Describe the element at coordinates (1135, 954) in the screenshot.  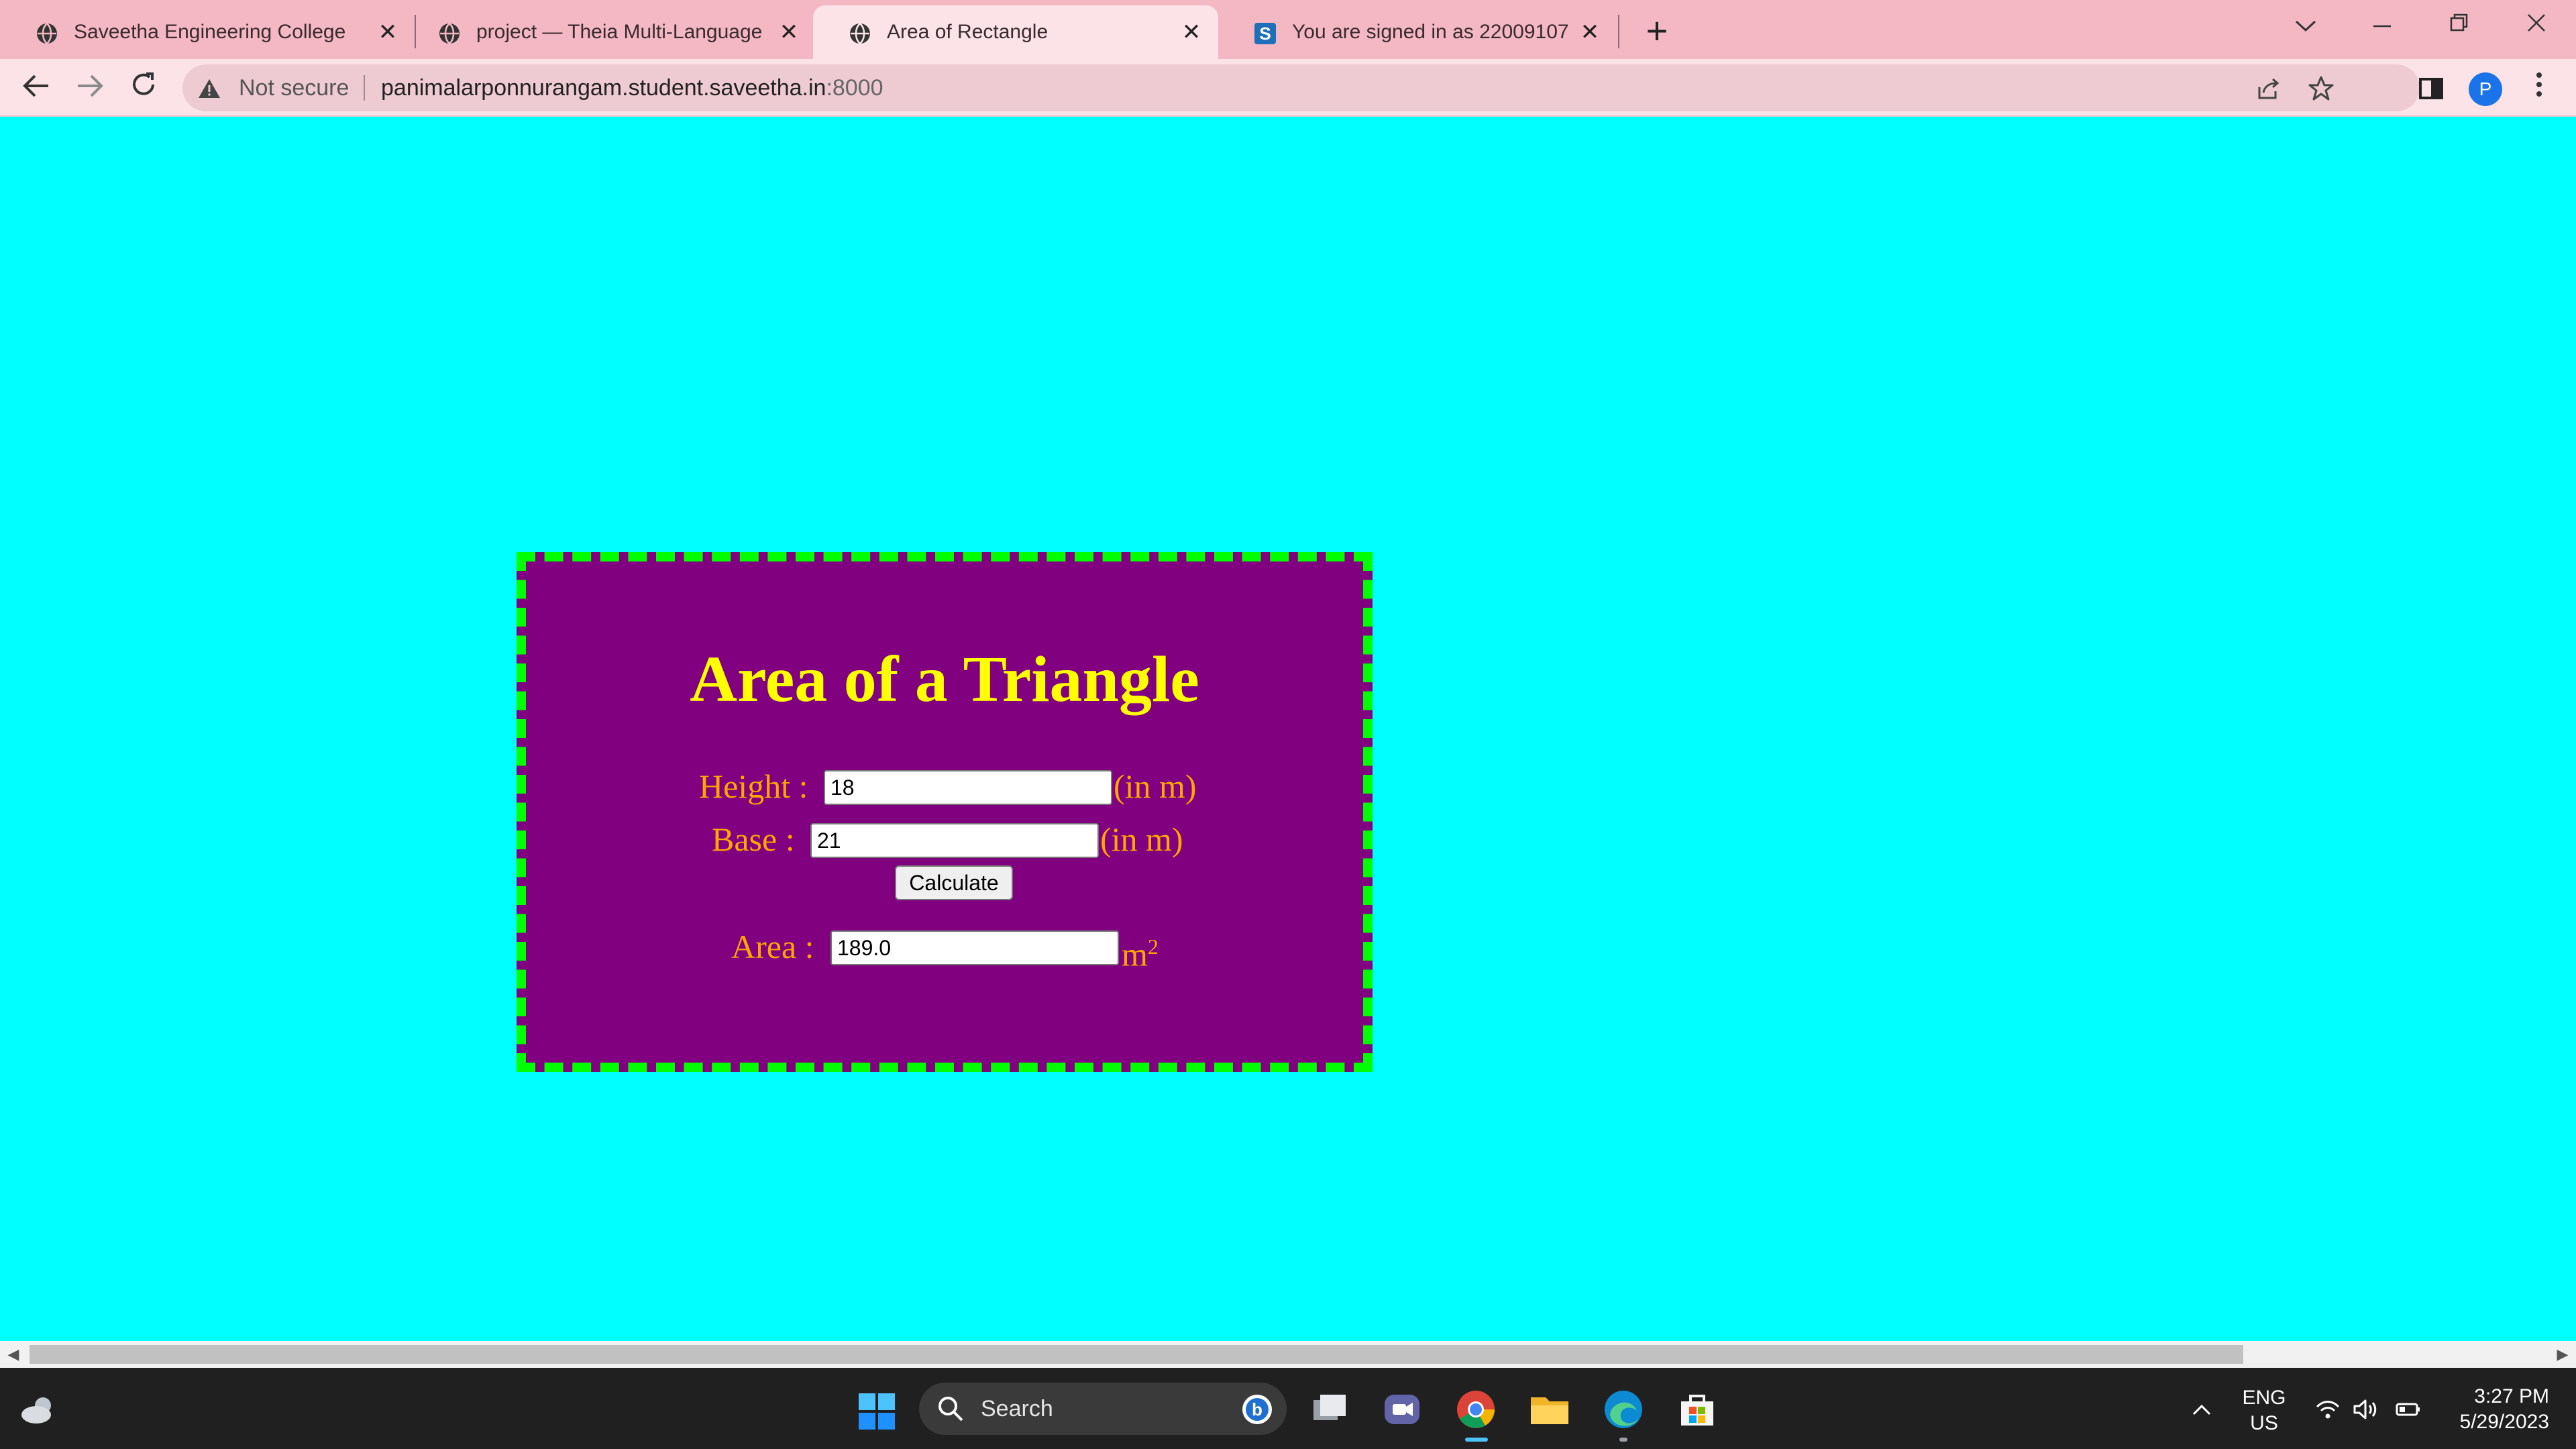
I see `area-unit-base: m` at that location.